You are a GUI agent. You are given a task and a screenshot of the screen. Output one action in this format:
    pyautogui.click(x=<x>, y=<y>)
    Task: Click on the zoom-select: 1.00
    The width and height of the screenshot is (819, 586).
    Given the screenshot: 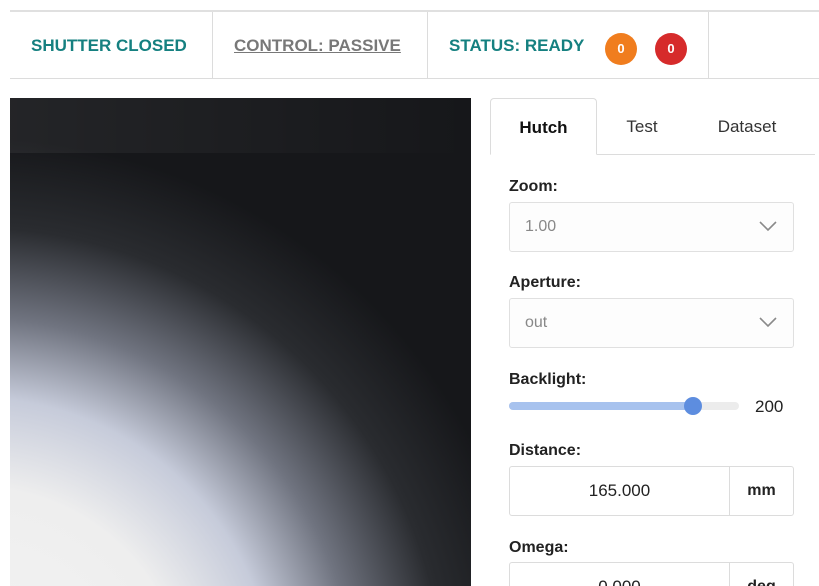 What is the action you would take?
    pyautogui.click(x=651, y=227)
    